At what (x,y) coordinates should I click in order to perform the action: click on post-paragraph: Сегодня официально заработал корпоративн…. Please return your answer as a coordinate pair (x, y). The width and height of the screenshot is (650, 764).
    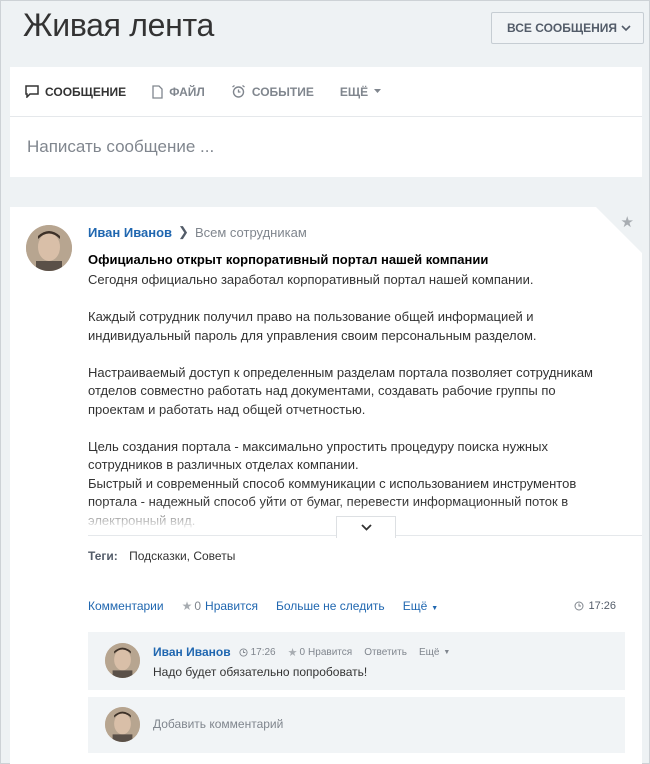
    Looking at the image, I should click on (311, 279).